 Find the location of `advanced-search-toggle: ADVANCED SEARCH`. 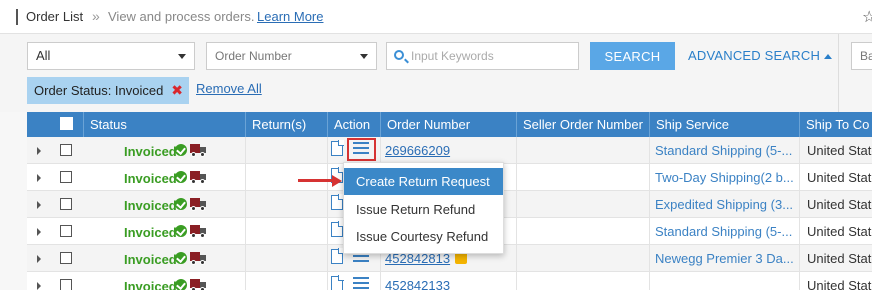

advanced-search-toggle: ADVANCED SEARCH is located at coordinates (760, 55).